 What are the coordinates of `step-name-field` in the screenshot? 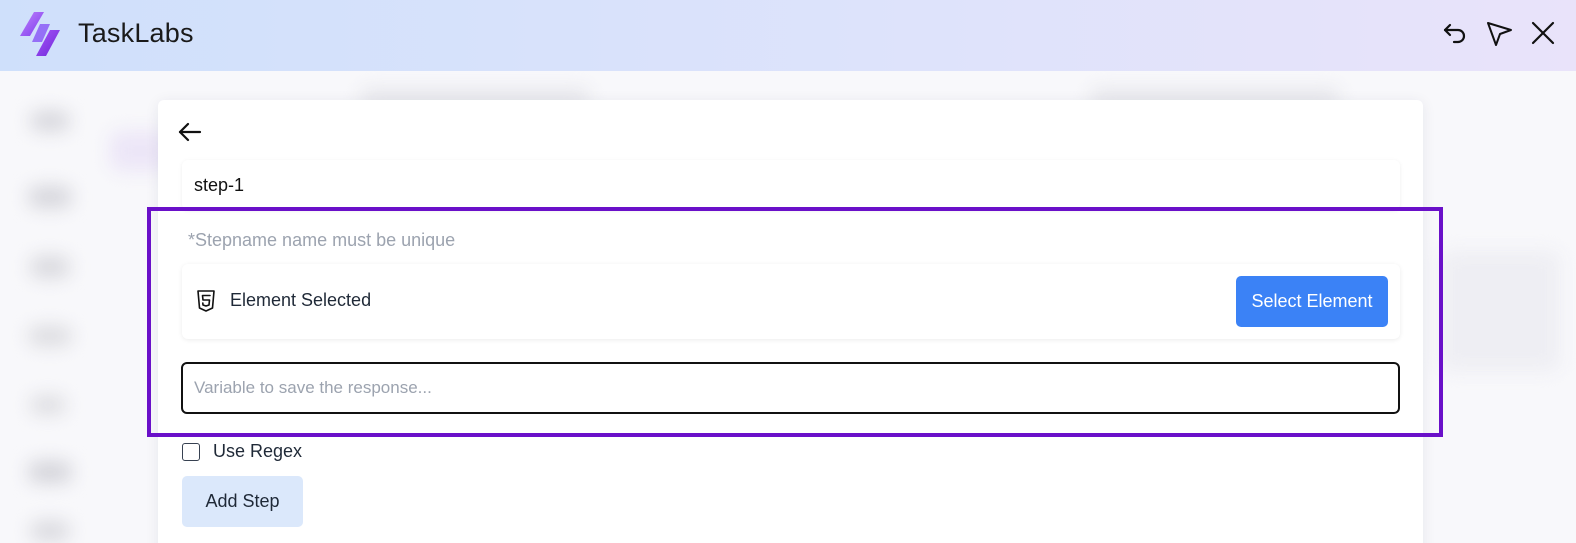 It's located at (791, 185).